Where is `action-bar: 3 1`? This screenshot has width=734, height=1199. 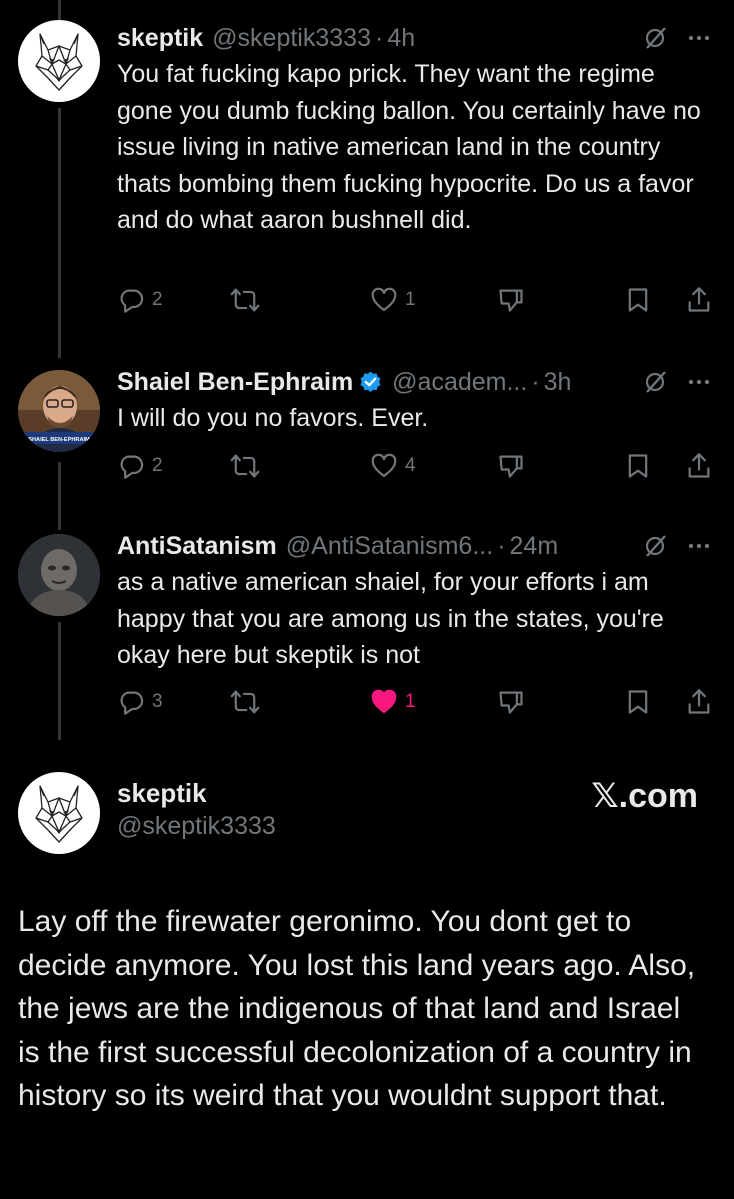
action-bar: 3 1 is located at coordinates (417, 705).